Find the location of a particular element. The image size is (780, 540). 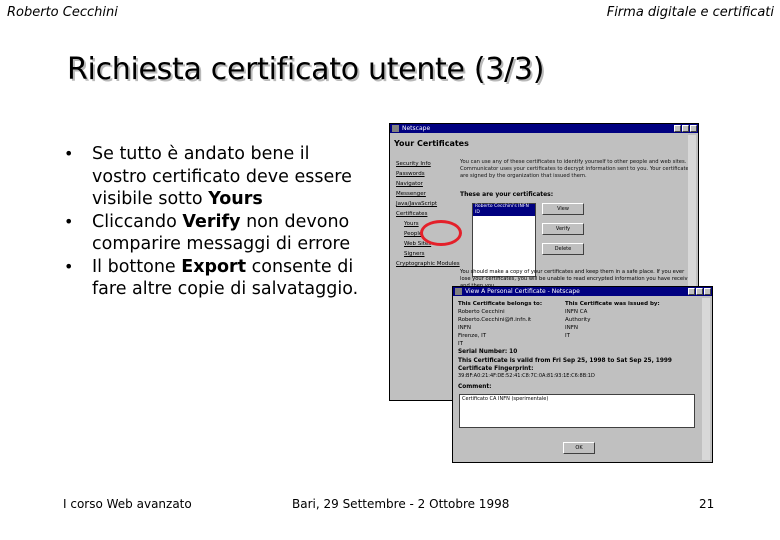

window-titlebar: View A Personal Certificate - Netscape is located at coordinates (582, 291).